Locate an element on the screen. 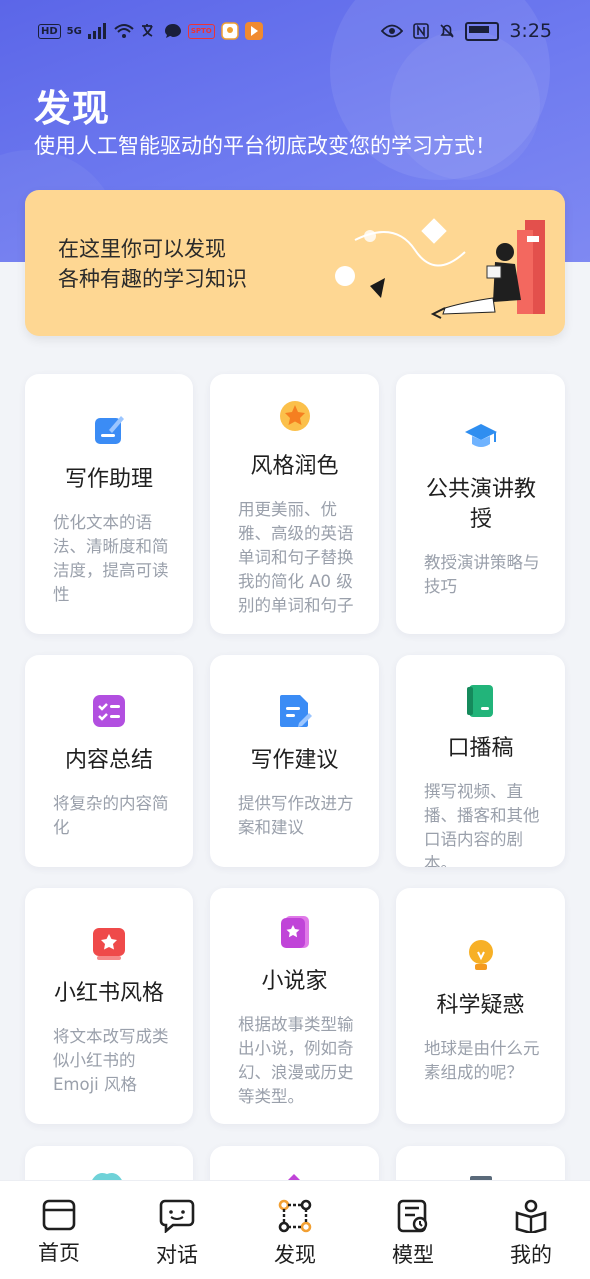 The width and height of the screenshot is (590, 1279). card-science-questions: 科学疑惑 地球是由什么元素组成的呢？ is located at coordinates (480, 1006).